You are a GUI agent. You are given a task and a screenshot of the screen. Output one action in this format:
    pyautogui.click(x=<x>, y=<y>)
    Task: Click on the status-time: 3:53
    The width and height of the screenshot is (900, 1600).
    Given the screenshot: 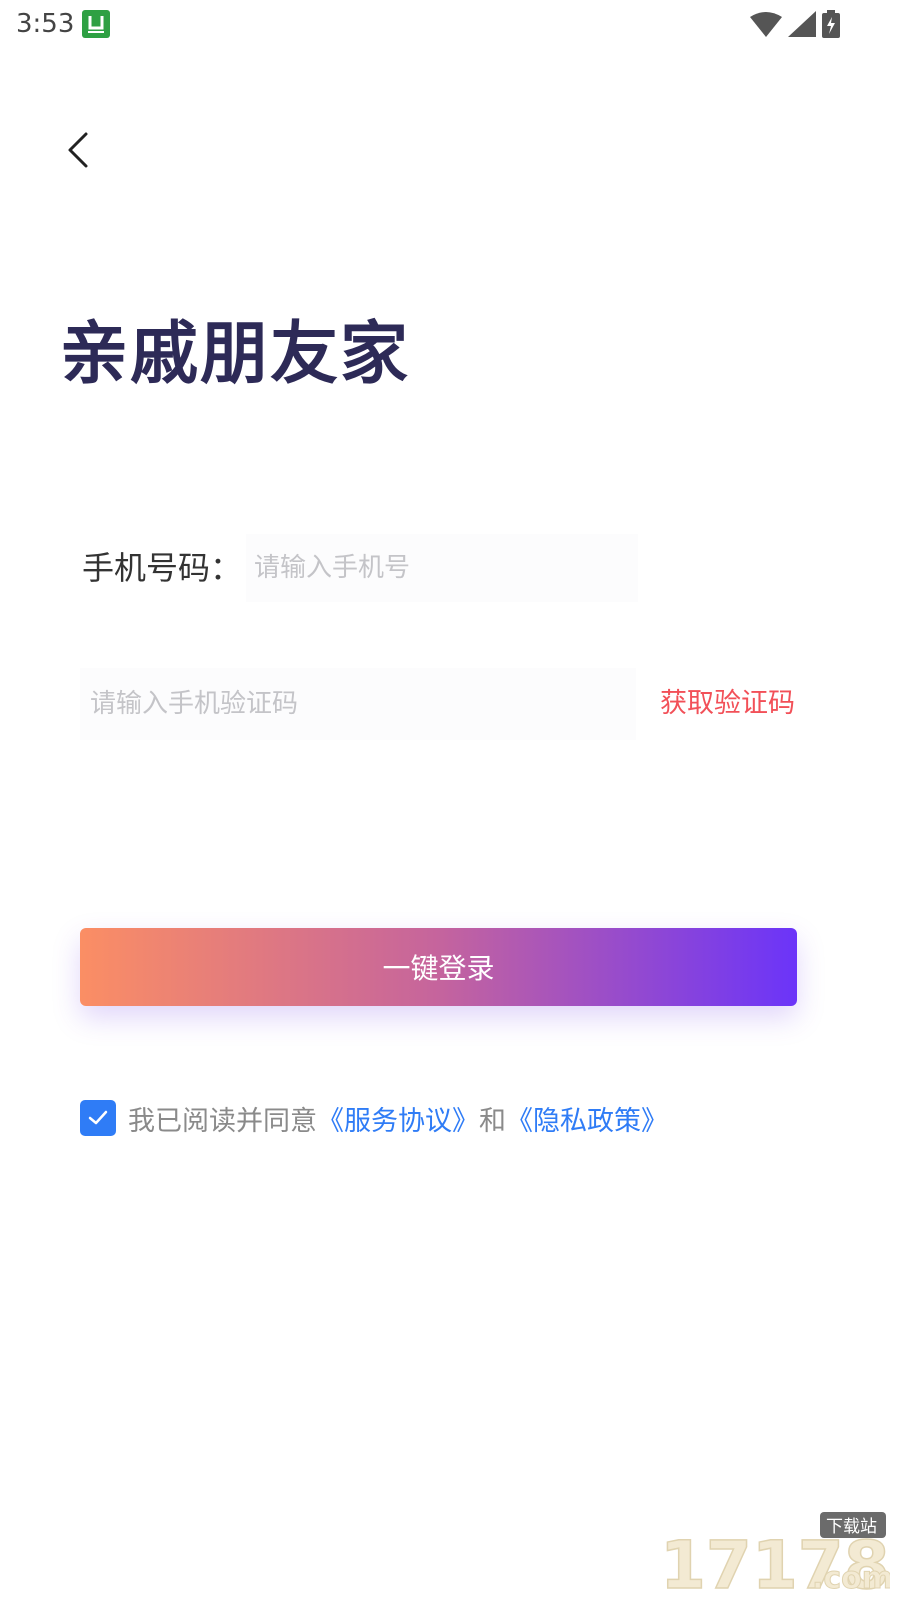 What is the action you would take?
    pyautogui.click(x=45, y=24)
    